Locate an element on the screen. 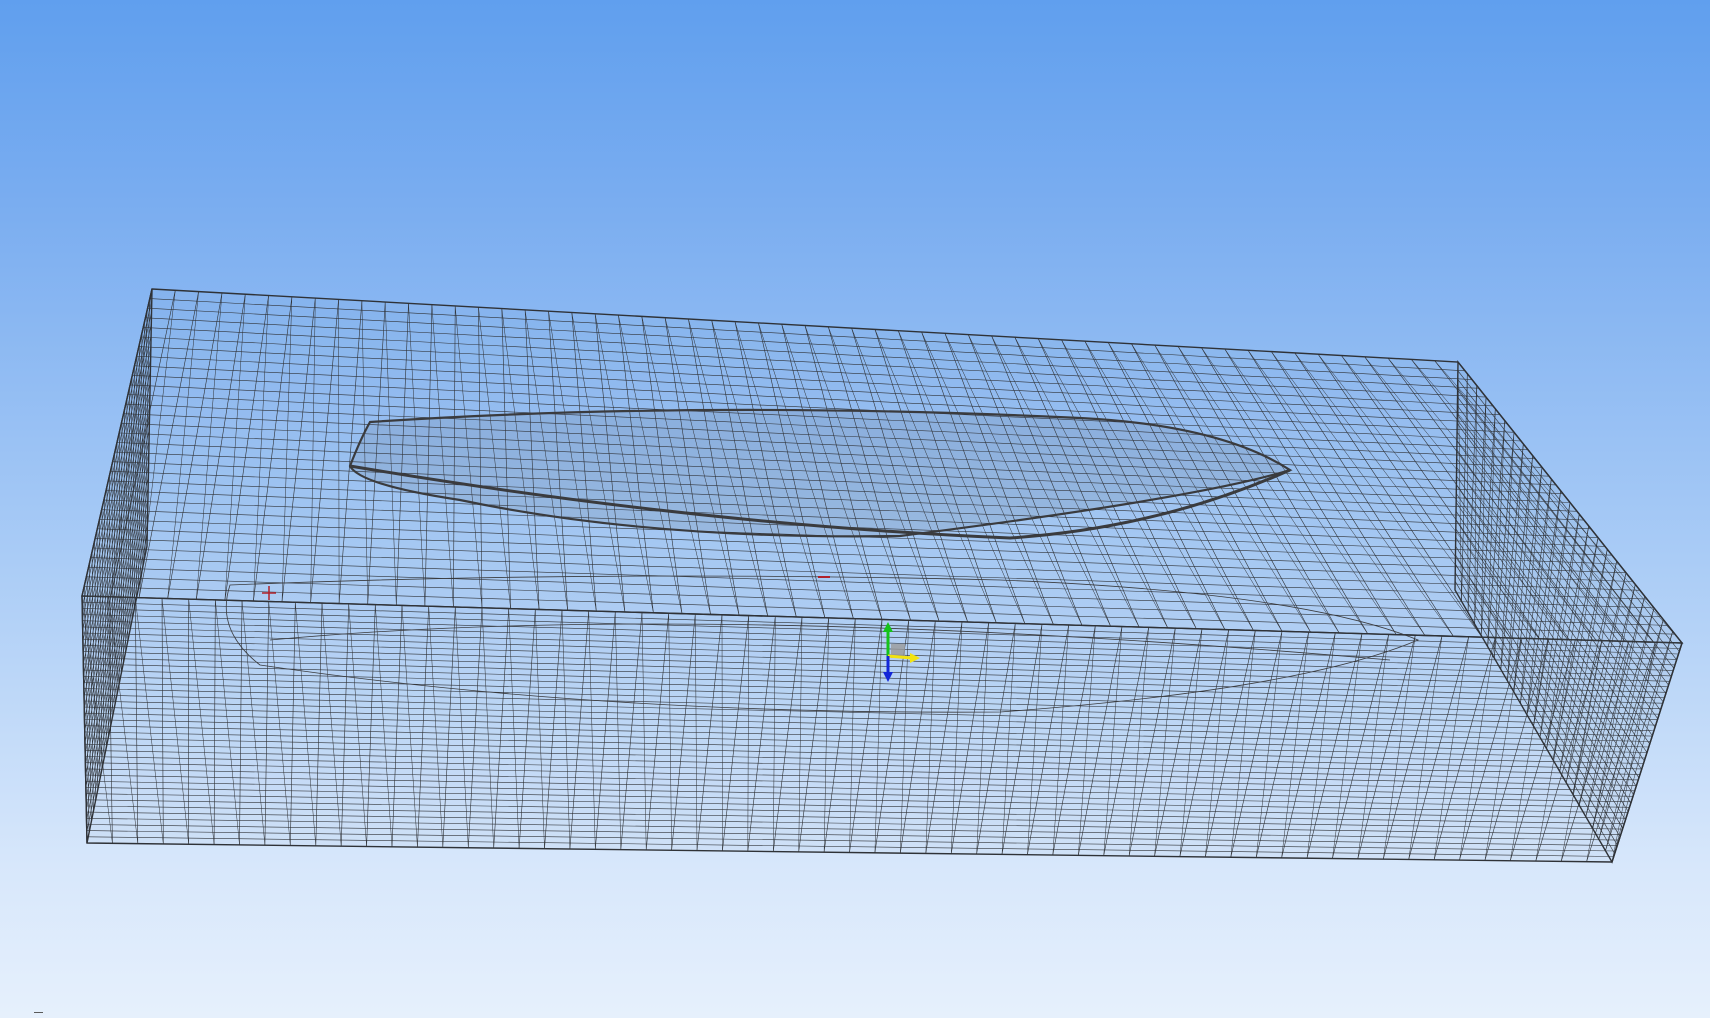 The image size is (1710, 1018). resize-handle is located at coordinates (38, 1012).